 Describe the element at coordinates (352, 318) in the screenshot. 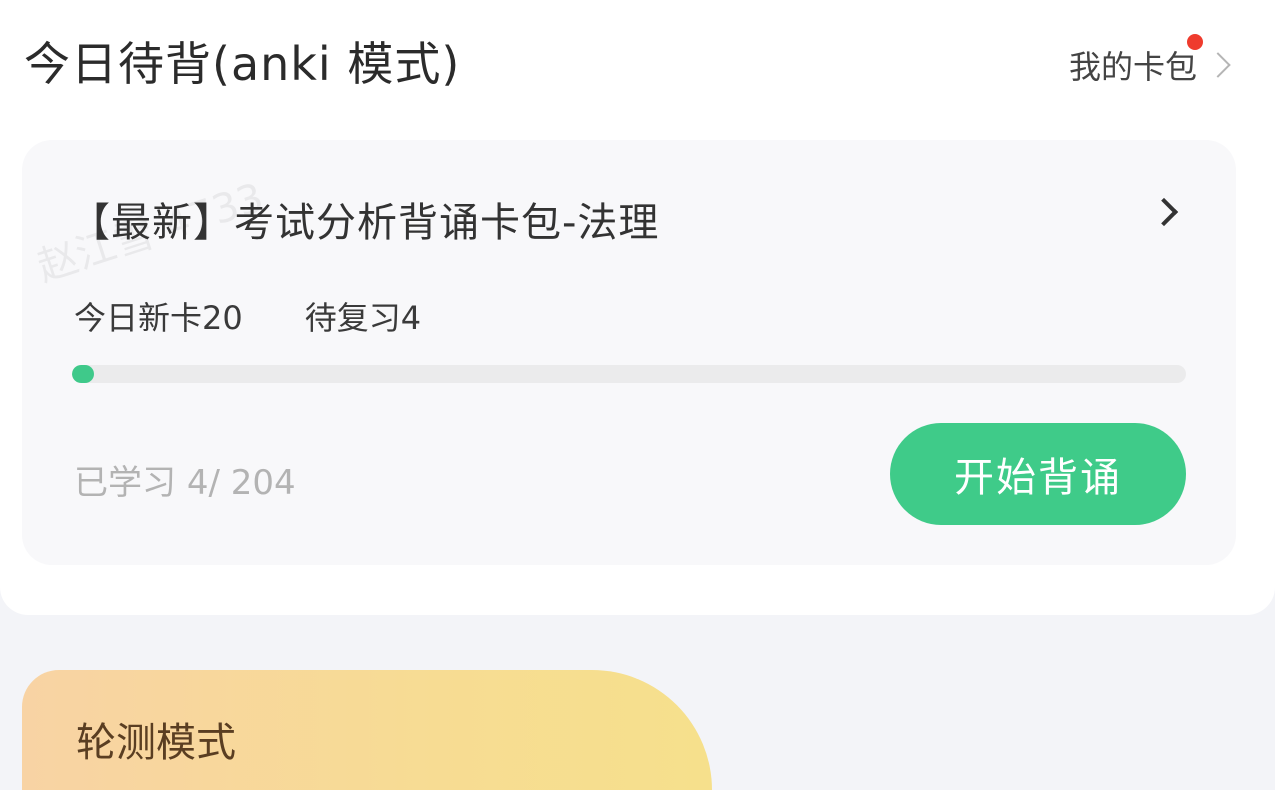

I see `review-label: 待复习` at that location.